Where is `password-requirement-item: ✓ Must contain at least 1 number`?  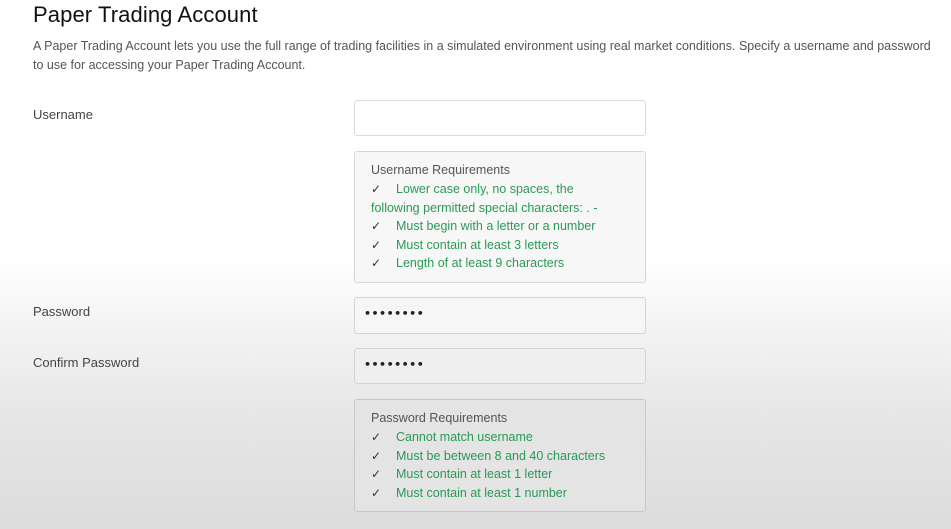
password-requirement-item: ✓ Must contain at least 1 number is located at coordinates (503, 493).